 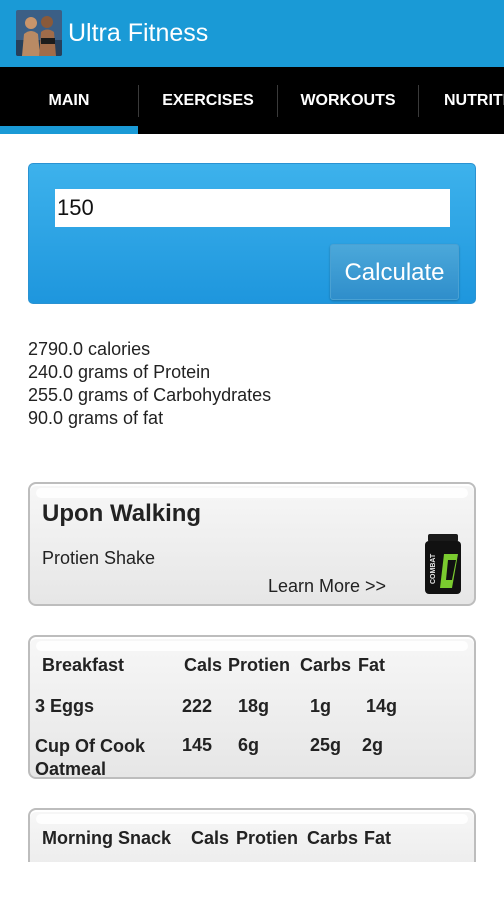 I want to click on meal-name-header: Morning Snack, so click(x=107, y=838).